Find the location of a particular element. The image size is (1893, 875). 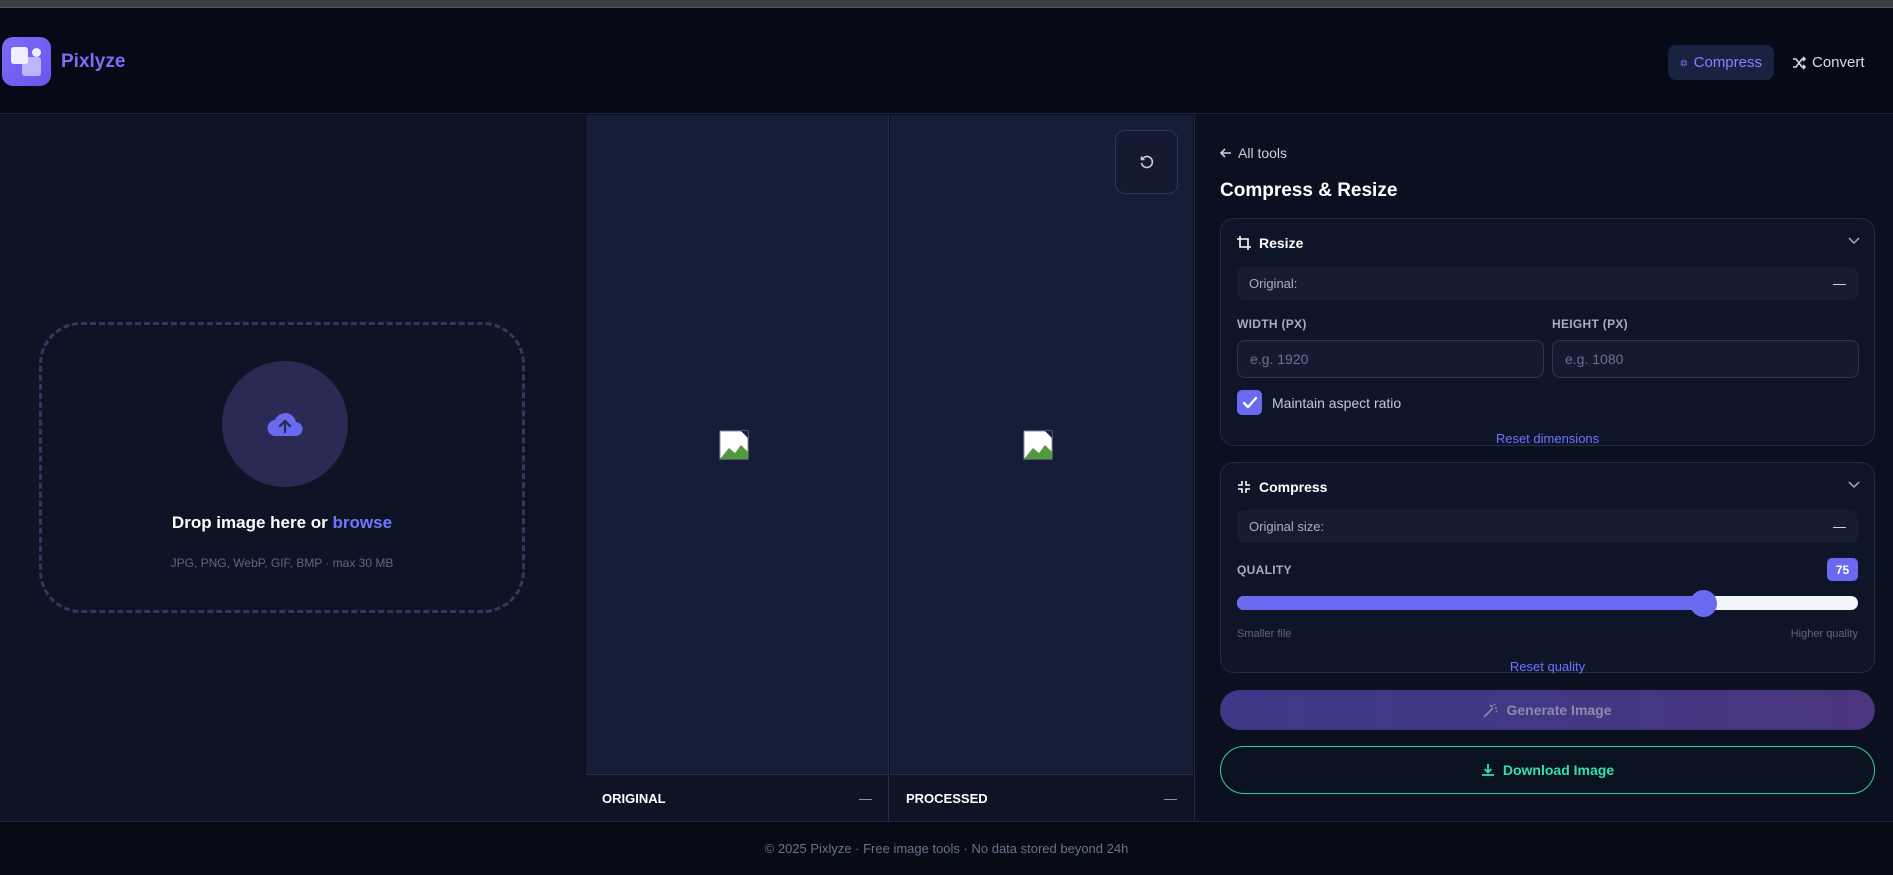

generate-label: Generate Image is located at coordinates (1559, 710).